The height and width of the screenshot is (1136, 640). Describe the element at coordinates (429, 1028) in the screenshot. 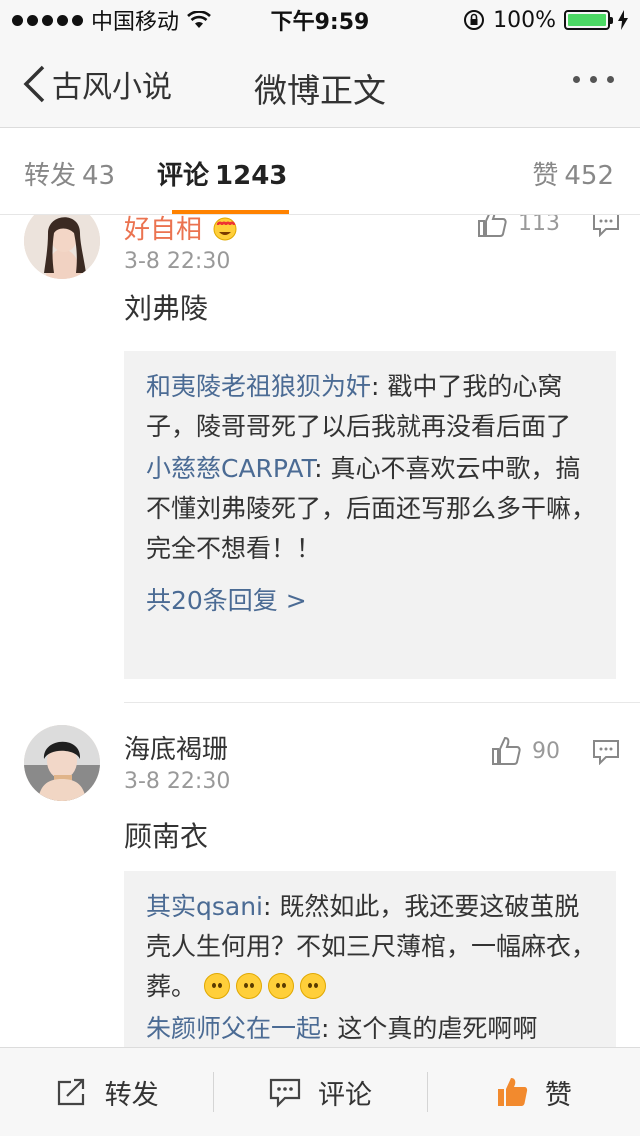

I see `reply-text: : 这个真的虐死啊啊` at that location.